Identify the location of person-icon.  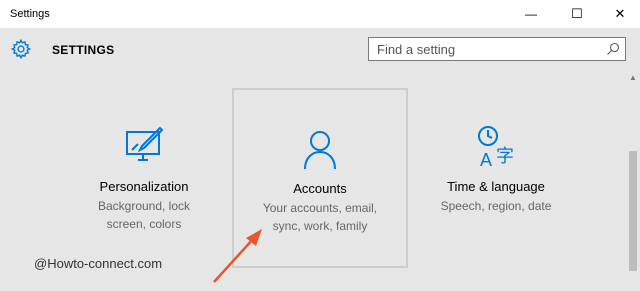
(320, 150).